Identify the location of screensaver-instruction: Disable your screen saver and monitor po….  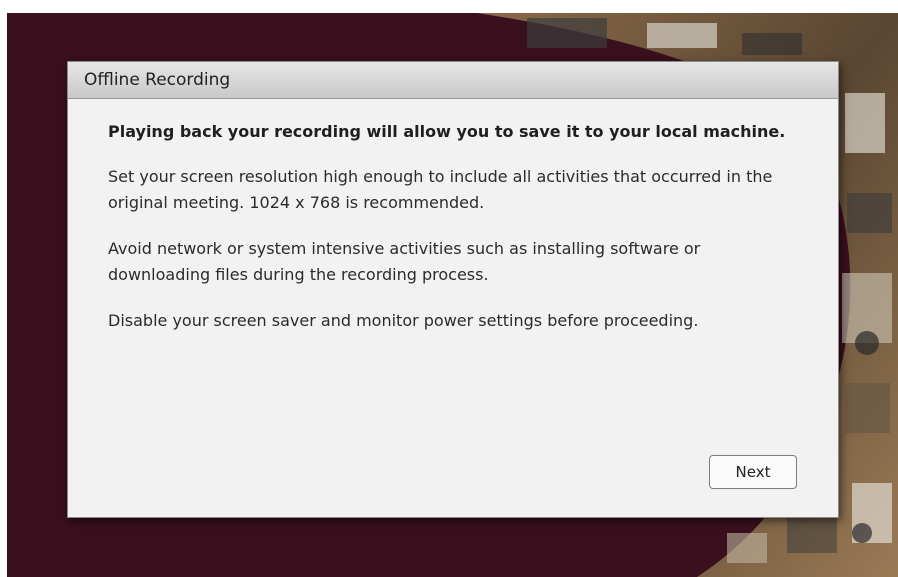
(403, 320).